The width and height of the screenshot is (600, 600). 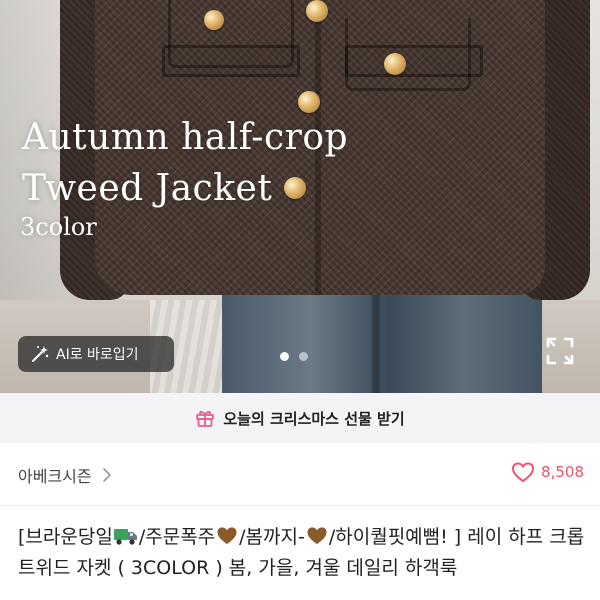 What do you see at coordinates (294, 356) in the screenshot?
I see `carousel-indicator` at bounding box center [294, 356].